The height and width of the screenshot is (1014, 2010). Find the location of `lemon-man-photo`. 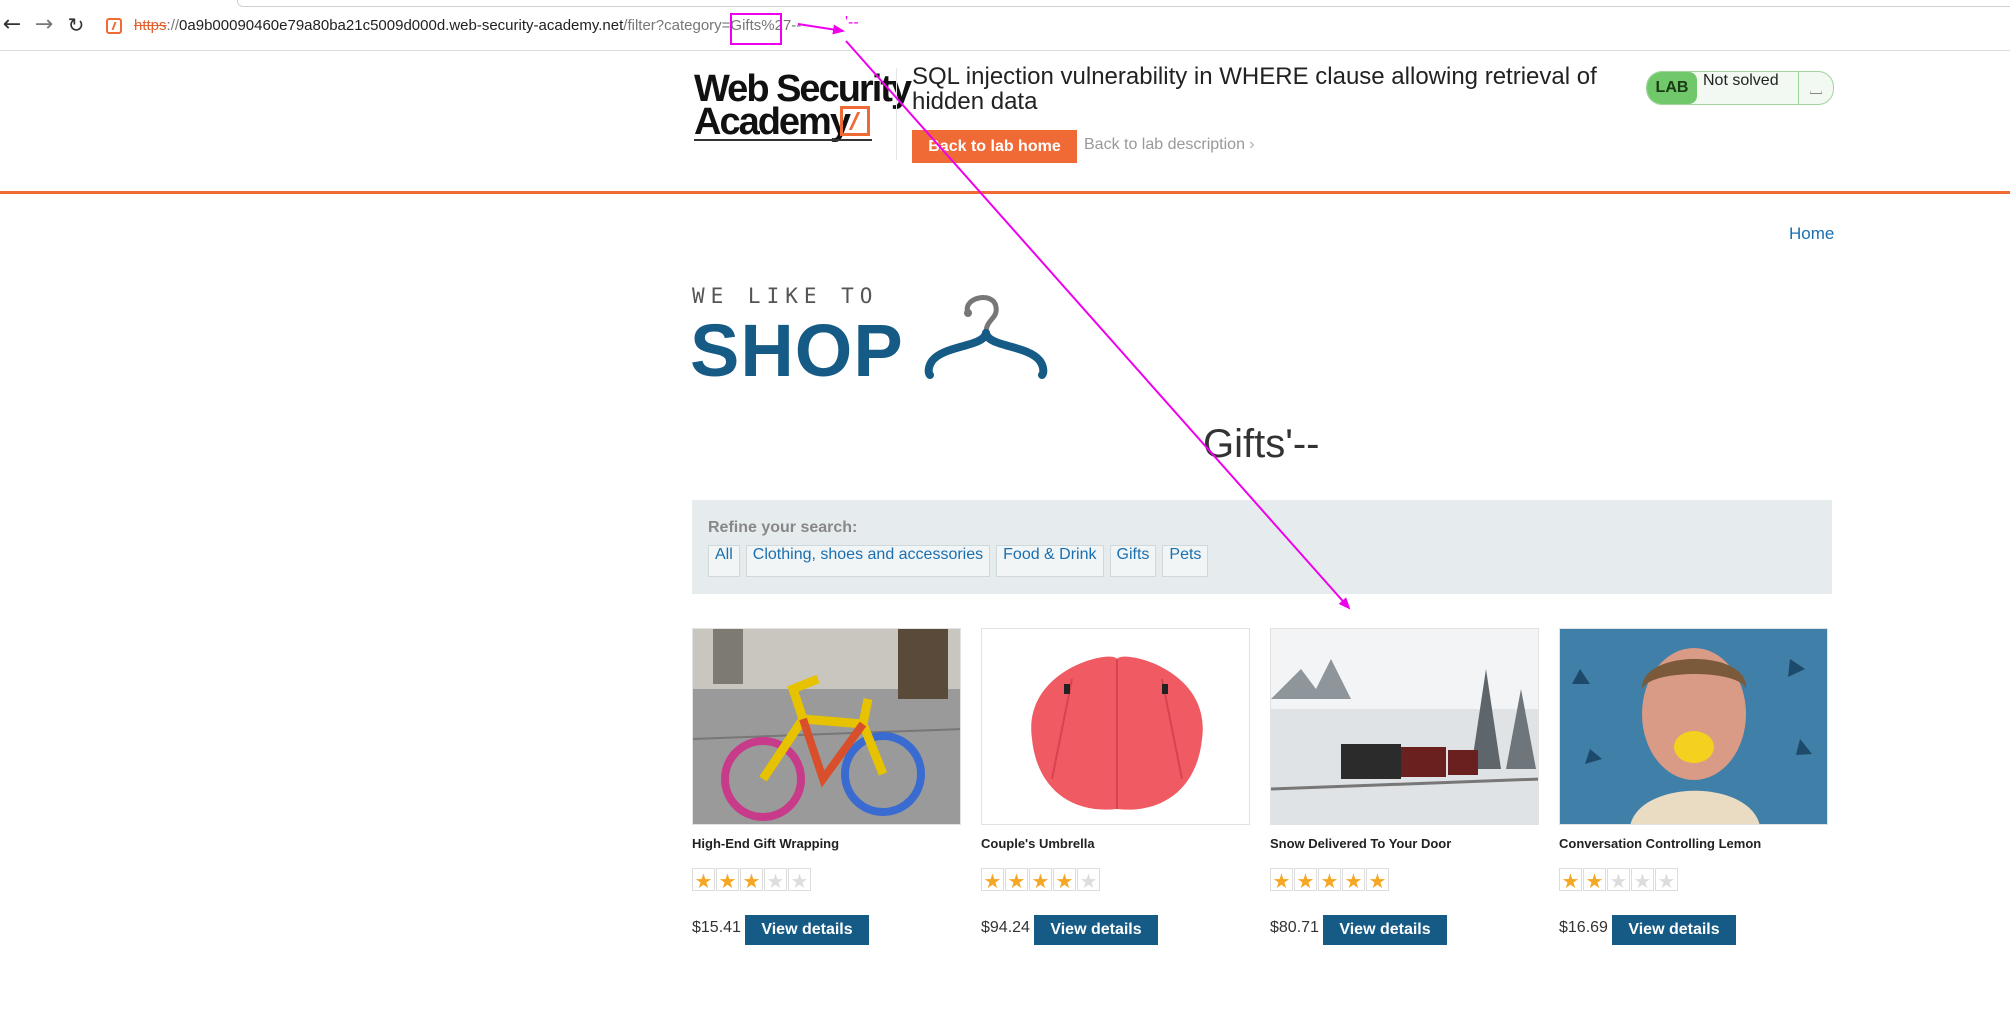

lemon-man-photo is located at coordinates (1693, 726).